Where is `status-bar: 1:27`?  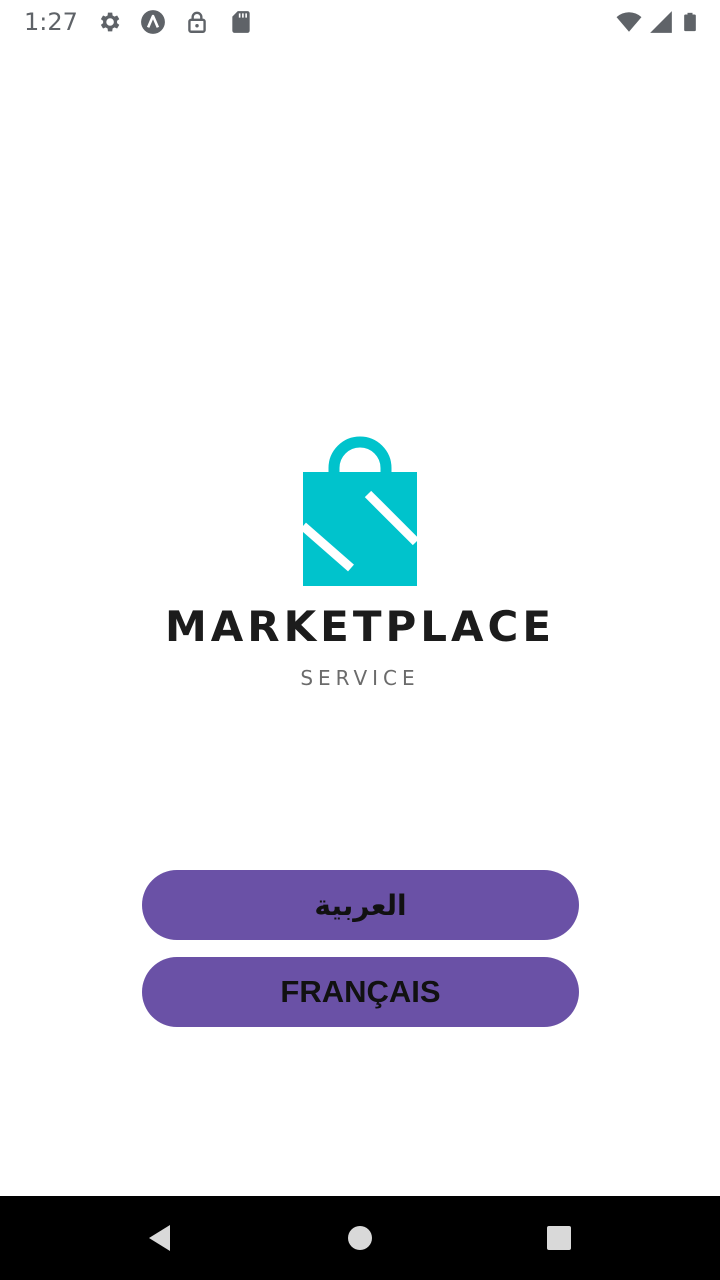 status-bar: 1:27 is located at coordinates (360, 24).